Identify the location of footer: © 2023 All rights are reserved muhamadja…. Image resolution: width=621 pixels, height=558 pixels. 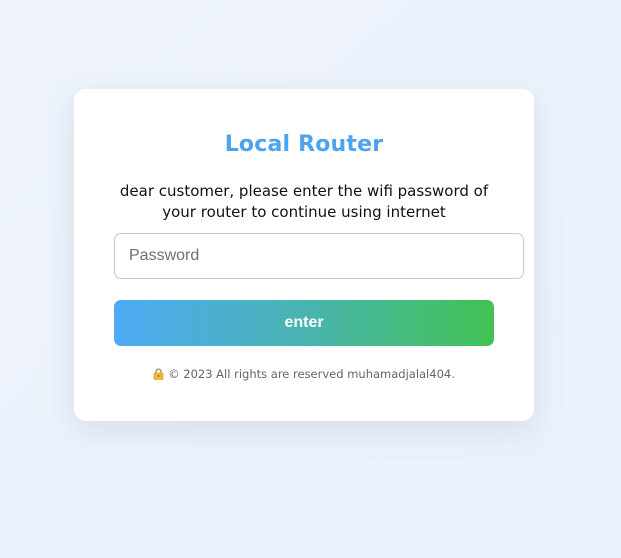
(304, 375).